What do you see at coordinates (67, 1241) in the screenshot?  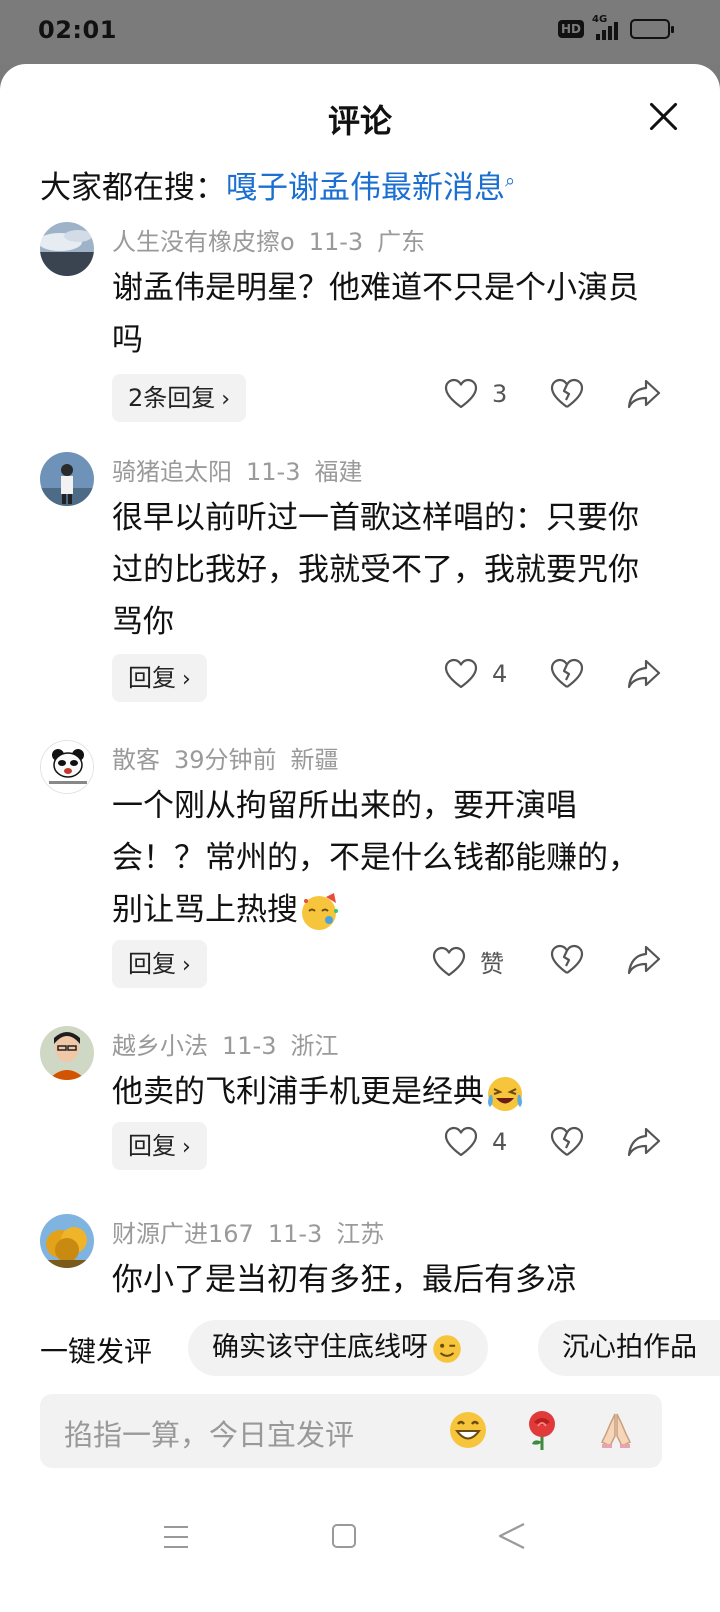 I see `autumn-tree-avatar` at bounding box center [67, 1241].